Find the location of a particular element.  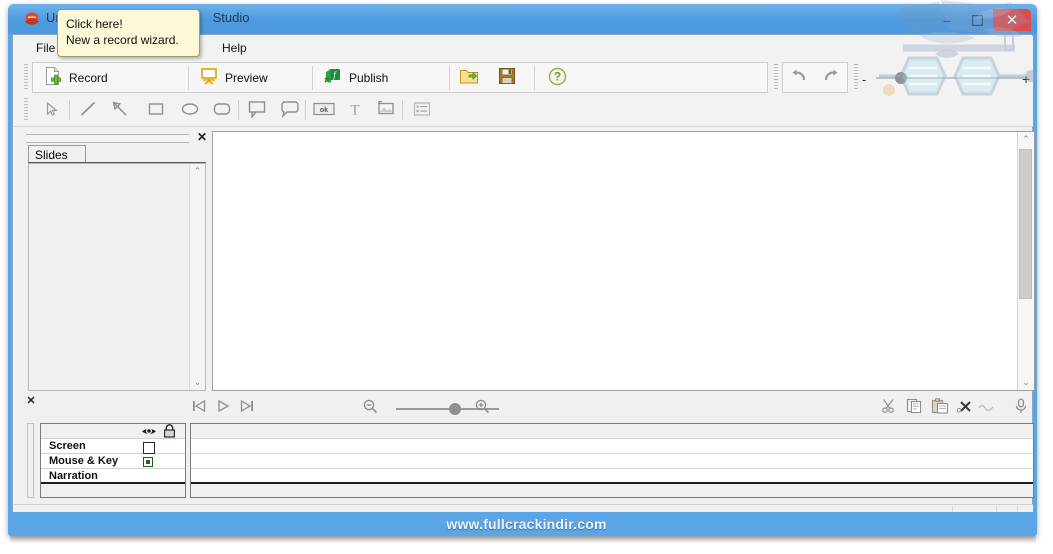

canvas-scroll-up-button: ⌃ is located at coordinates (1026, 139).